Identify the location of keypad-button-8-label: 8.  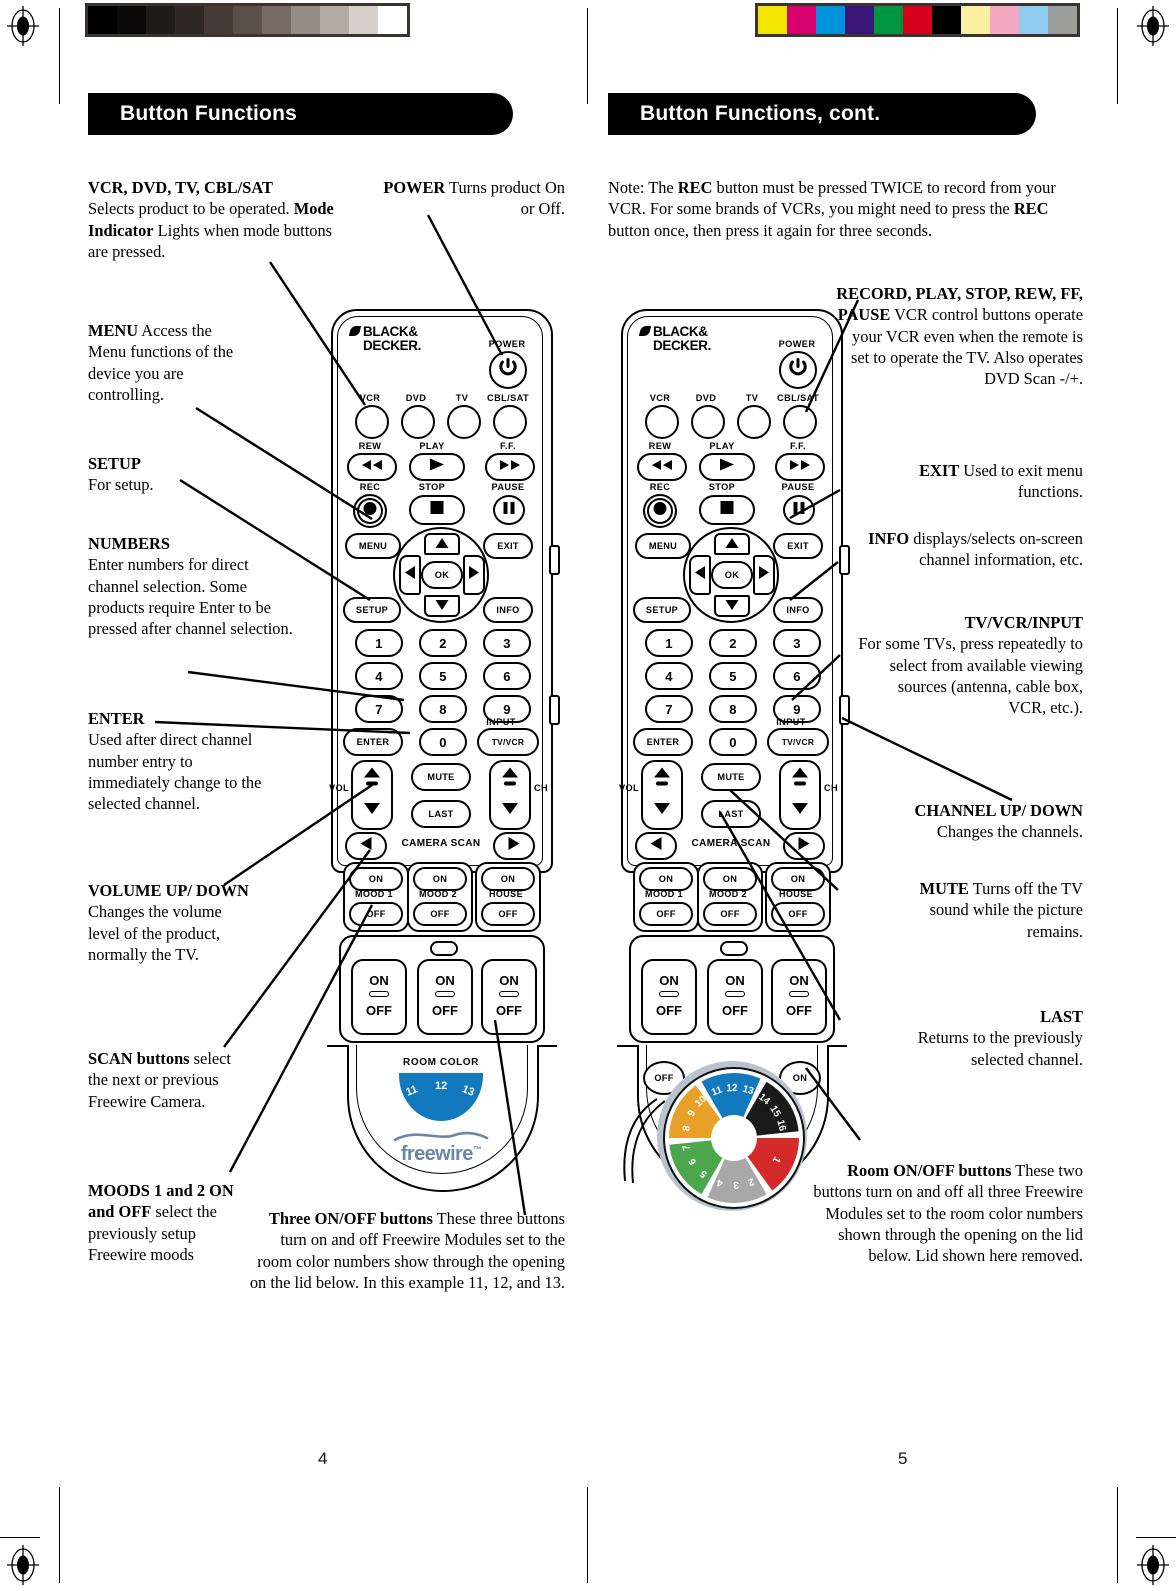
(443, 709).